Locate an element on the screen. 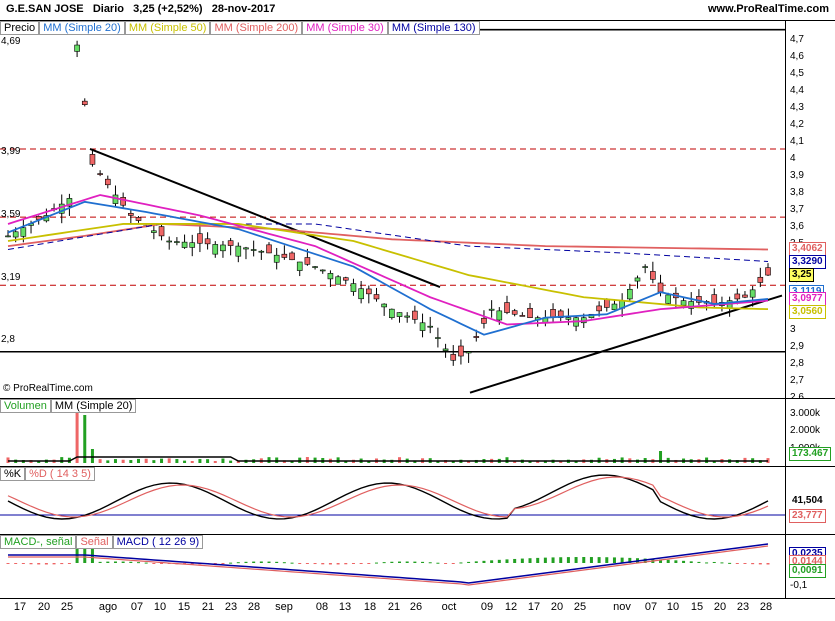 The width and height of the screenshot is (835, 621). price-axis-tick: 4 is located at coordinates (793, 159).